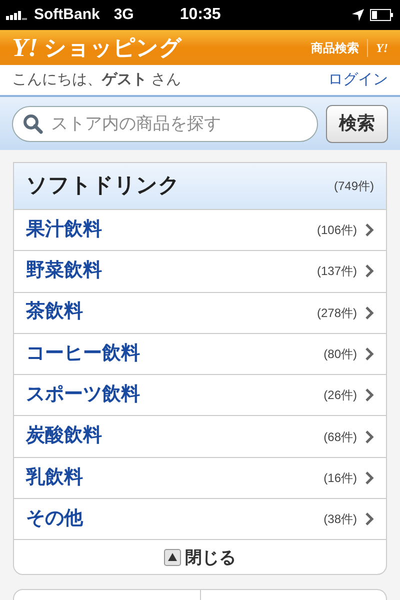 This screenshot has height=600, width=400. I want to click on subcategory-label: 茶飲料, so click(54, 312).